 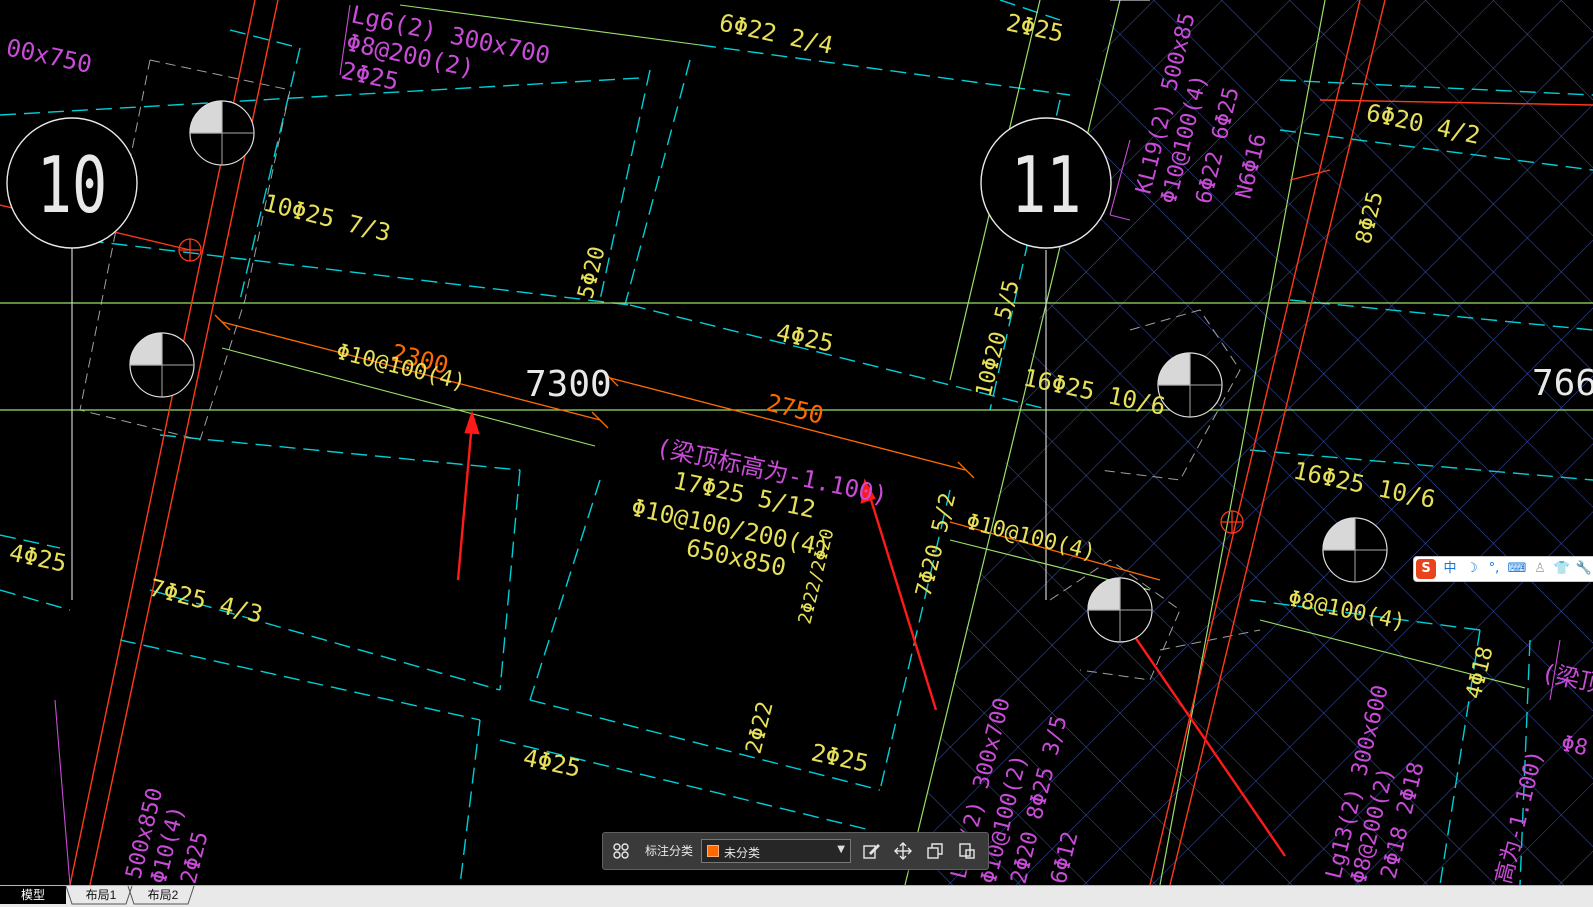 I want to click on chinese-mode-toggle: 中, so click(x=1450, y=569).